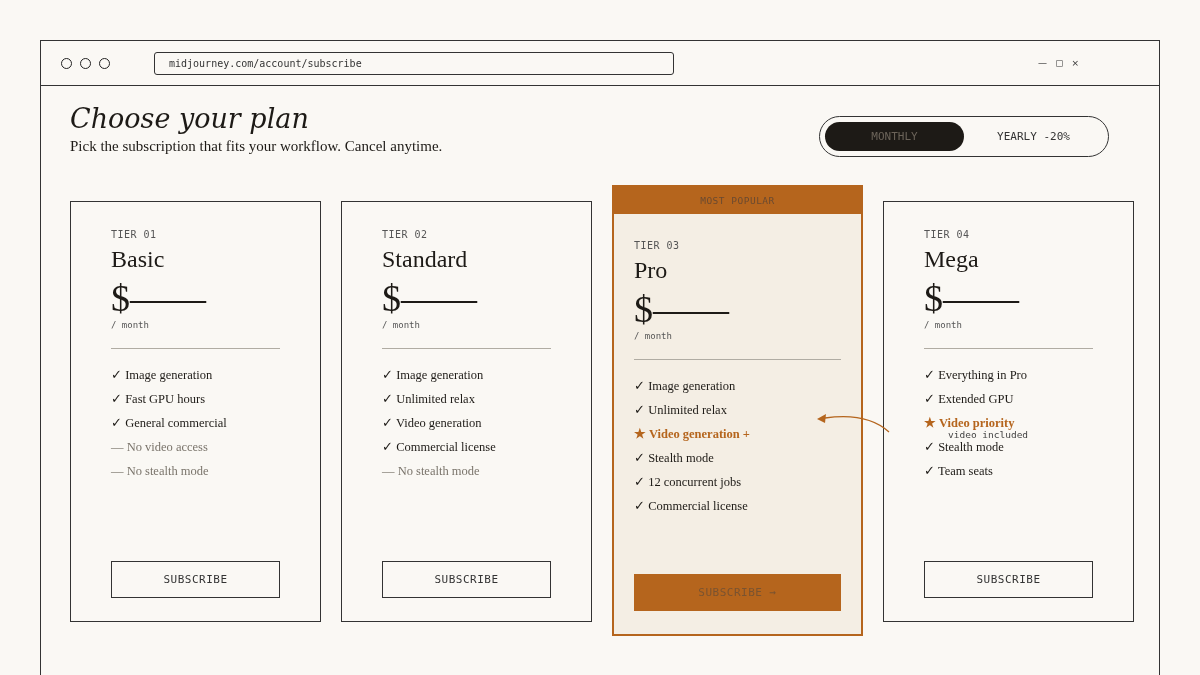 This screenshot has height=675, width=1200. Describe the element at coordinates (414, 63) in the screenshot. I see `address-field: midjourney.com/account/subscribe` at that location.